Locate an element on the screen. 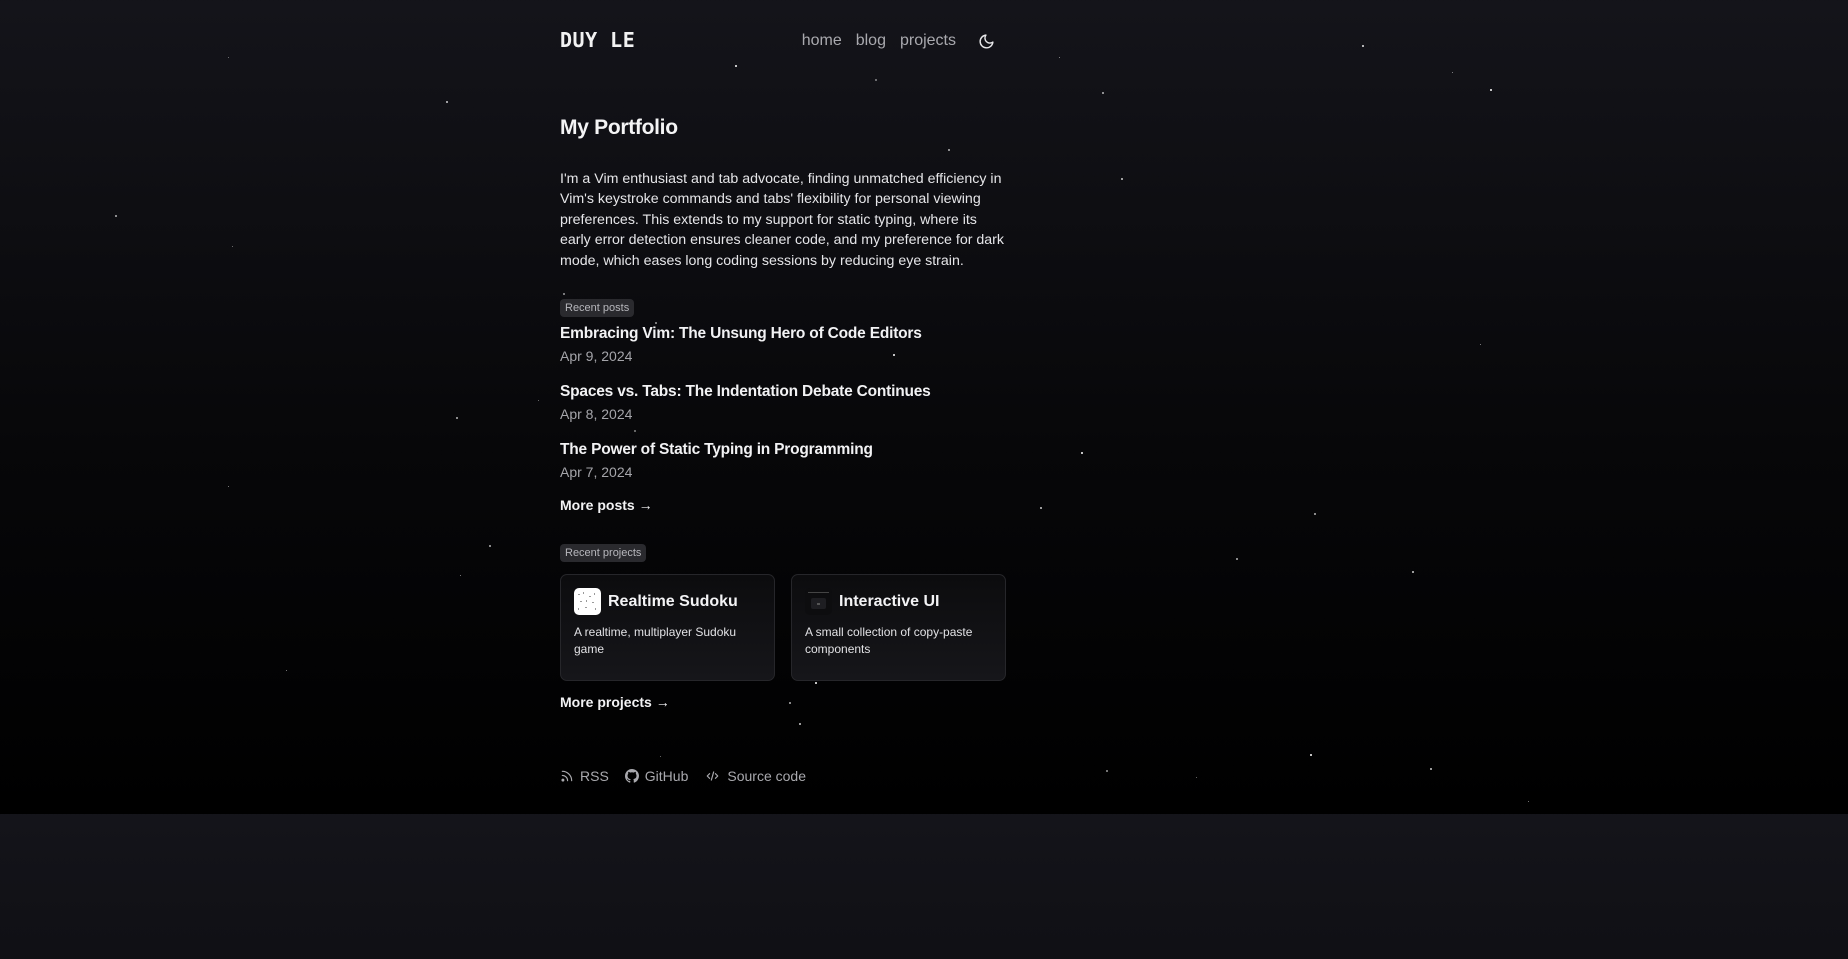  github-icon is located at coordinates (631, 776).